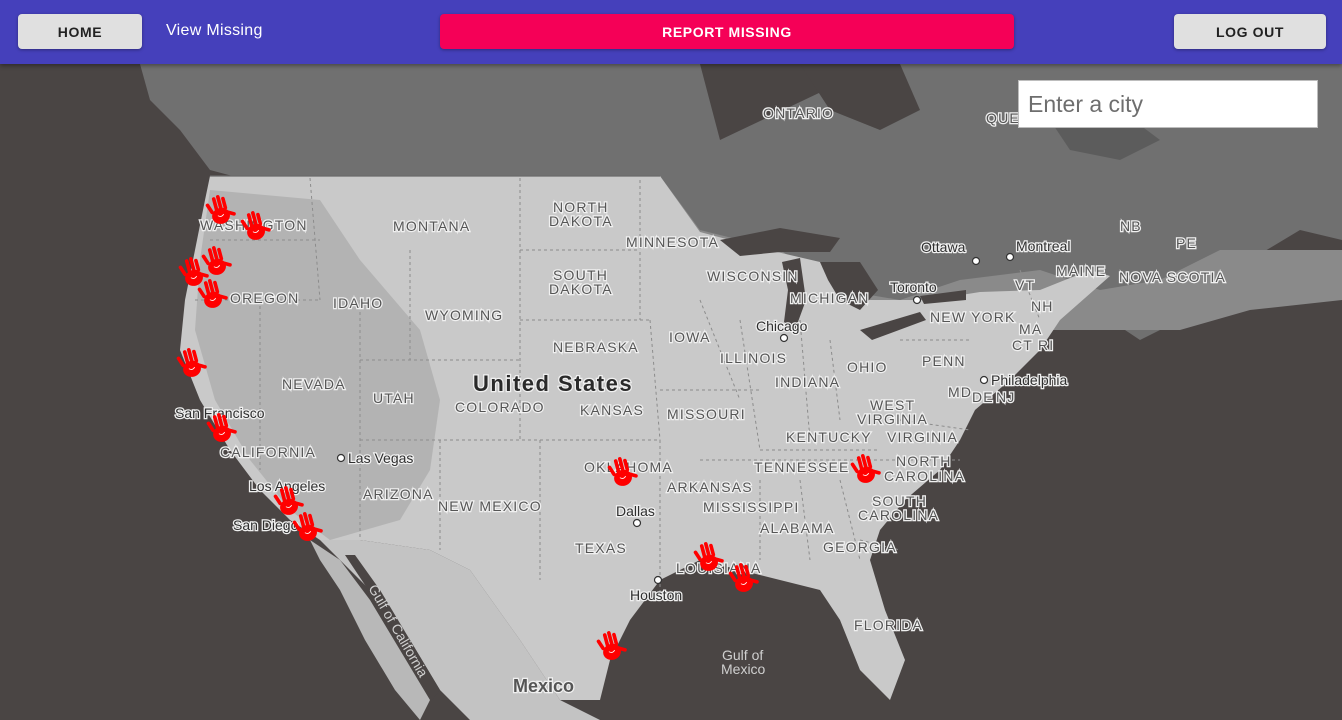 The image size is (1342, 720). I want to click on label-maine: MAINE, so click(1081, 271).